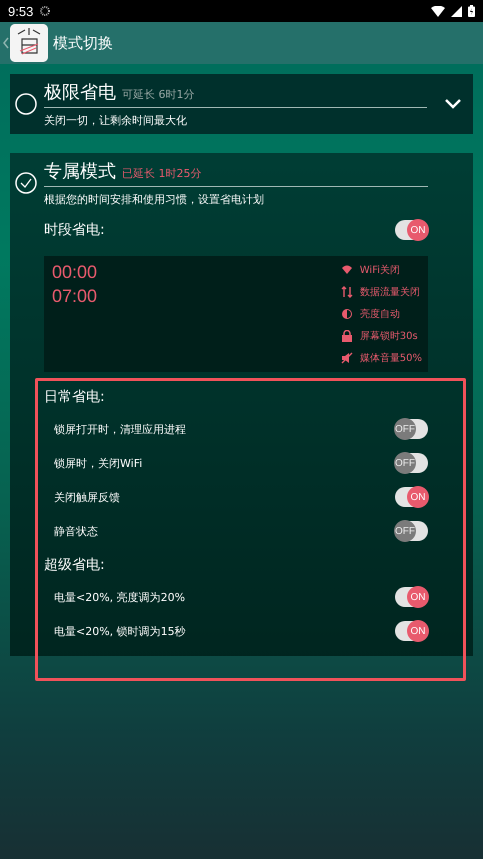 The image size is (483, 859). I want to click on section-title: 超级省电:, so click(75, 565).